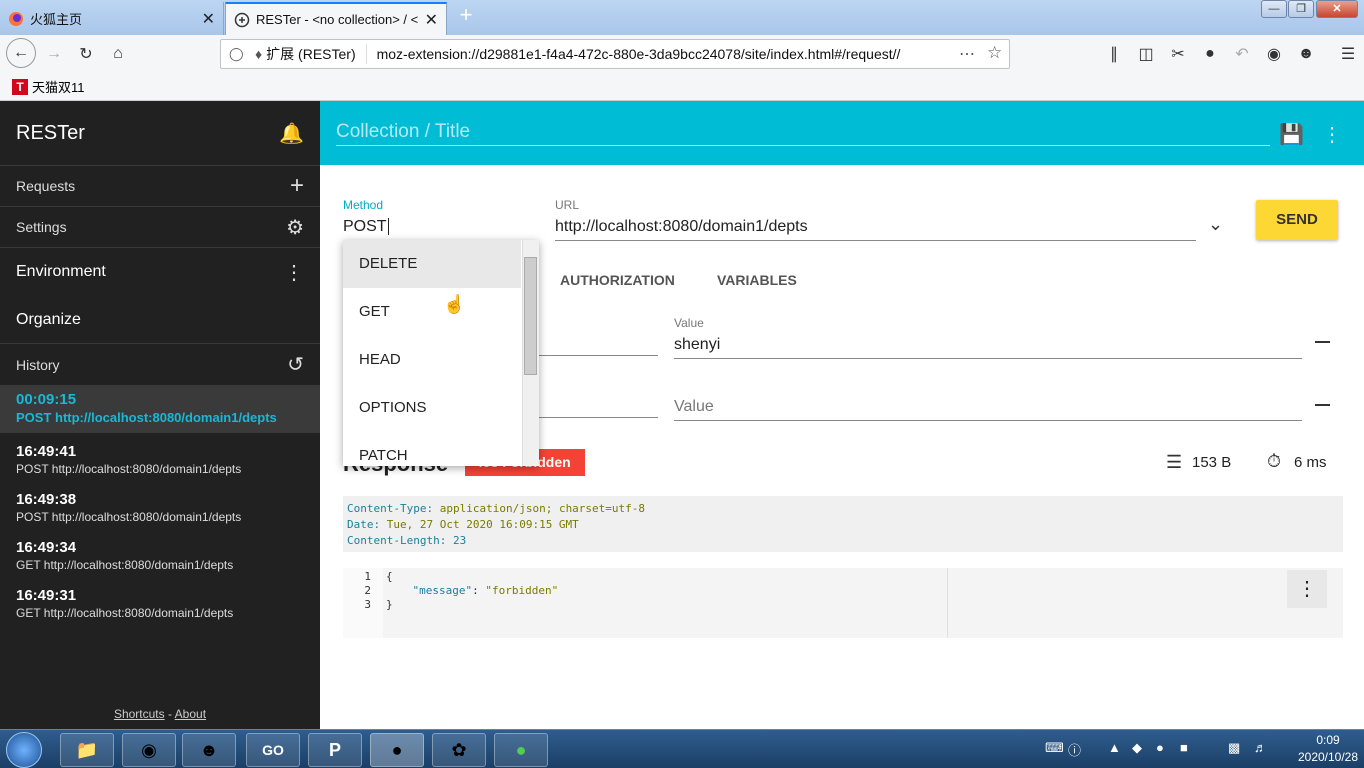 Image resolution: width=1364 pixels, height=768 pixels. What do you see at coordinates (432, 312) in the screenshot?
I see `method-option-get: GET` at bounding box center [432, 312].